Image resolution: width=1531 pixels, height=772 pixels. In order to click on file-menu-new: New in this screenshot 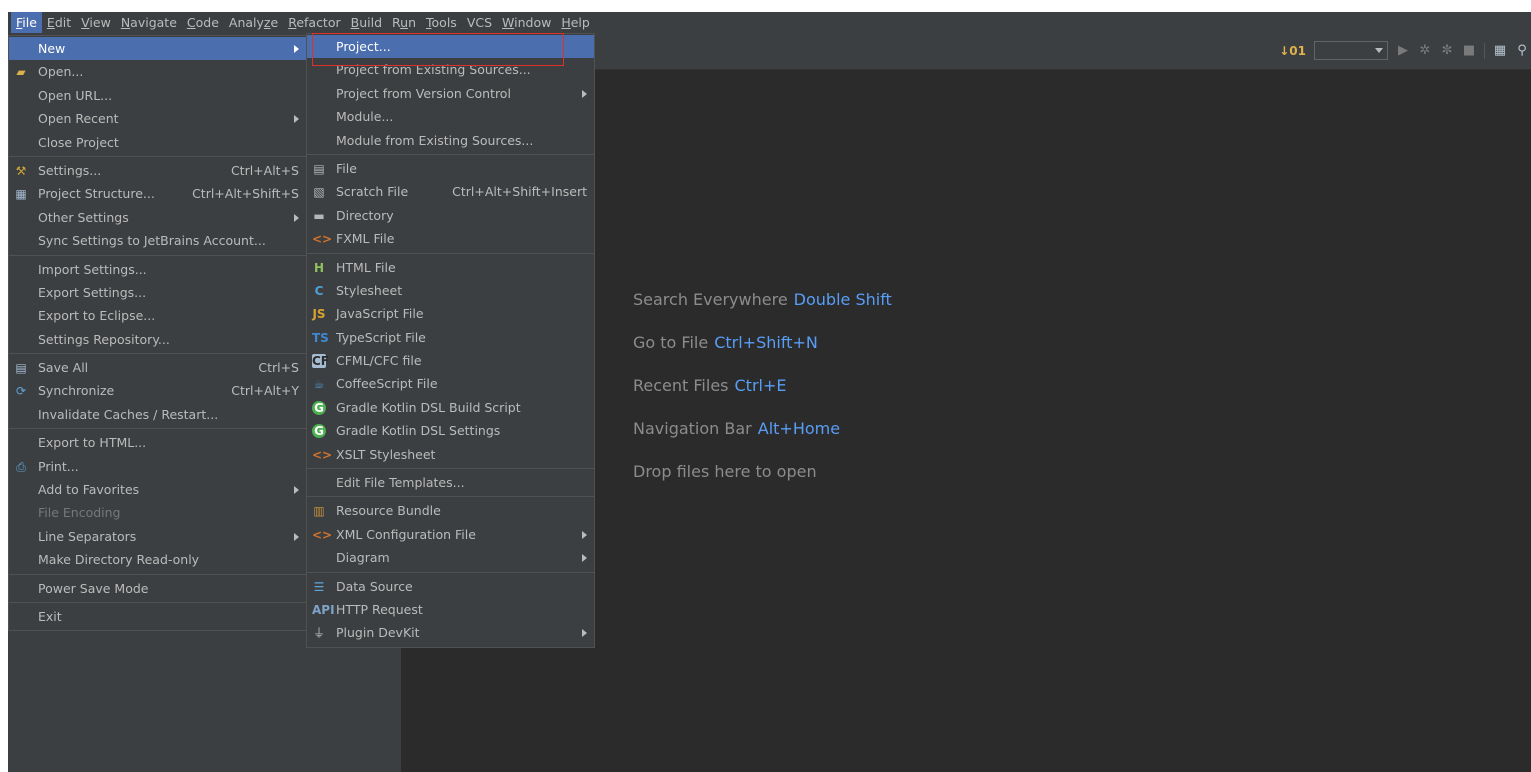, I will do `click(157, 49)`.